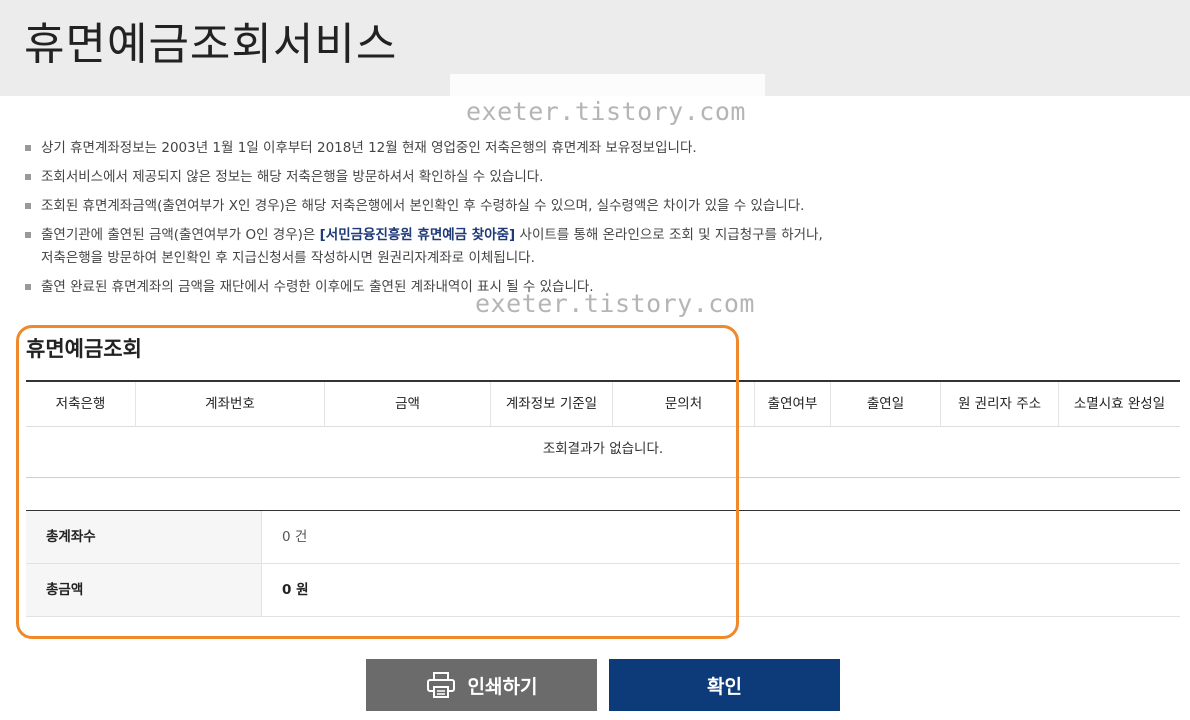 This screenshot has width=1190, height=720. Describe the element at coordinates (230, 404) in the screenshot. I see `column-header-account-number: 계좌번호` at that location.